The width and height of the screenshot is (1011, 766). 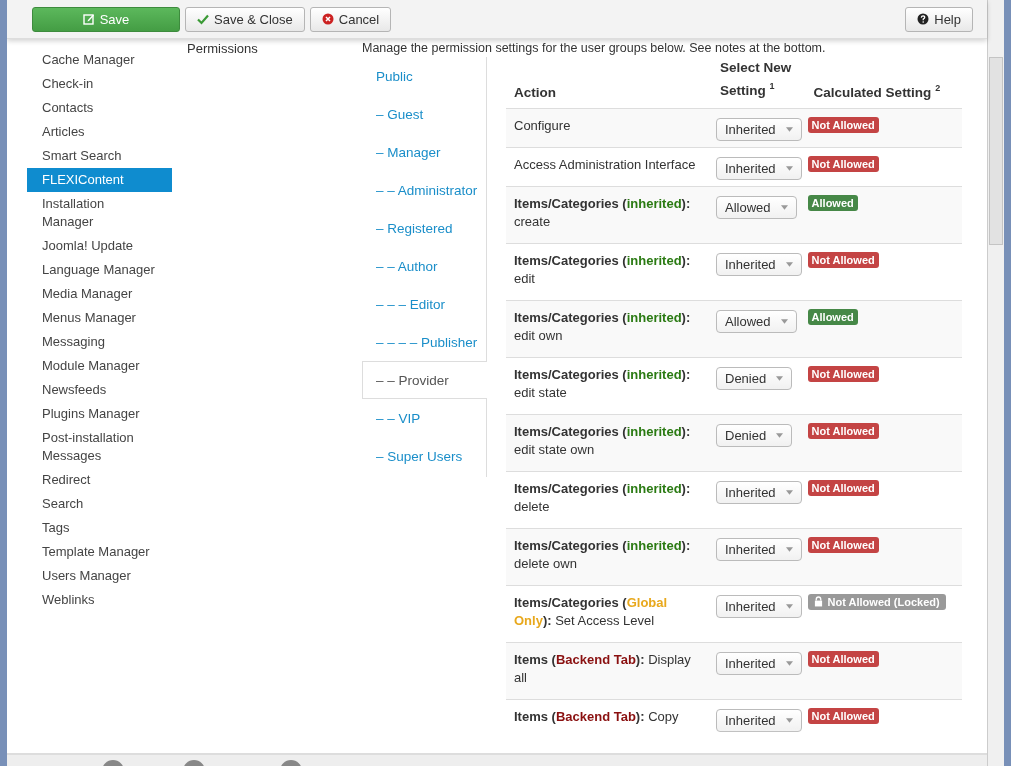 What do you see at coordinates (995, 383) in the screenshot?
I see `scrollbar` at bounding box center [995, 383].